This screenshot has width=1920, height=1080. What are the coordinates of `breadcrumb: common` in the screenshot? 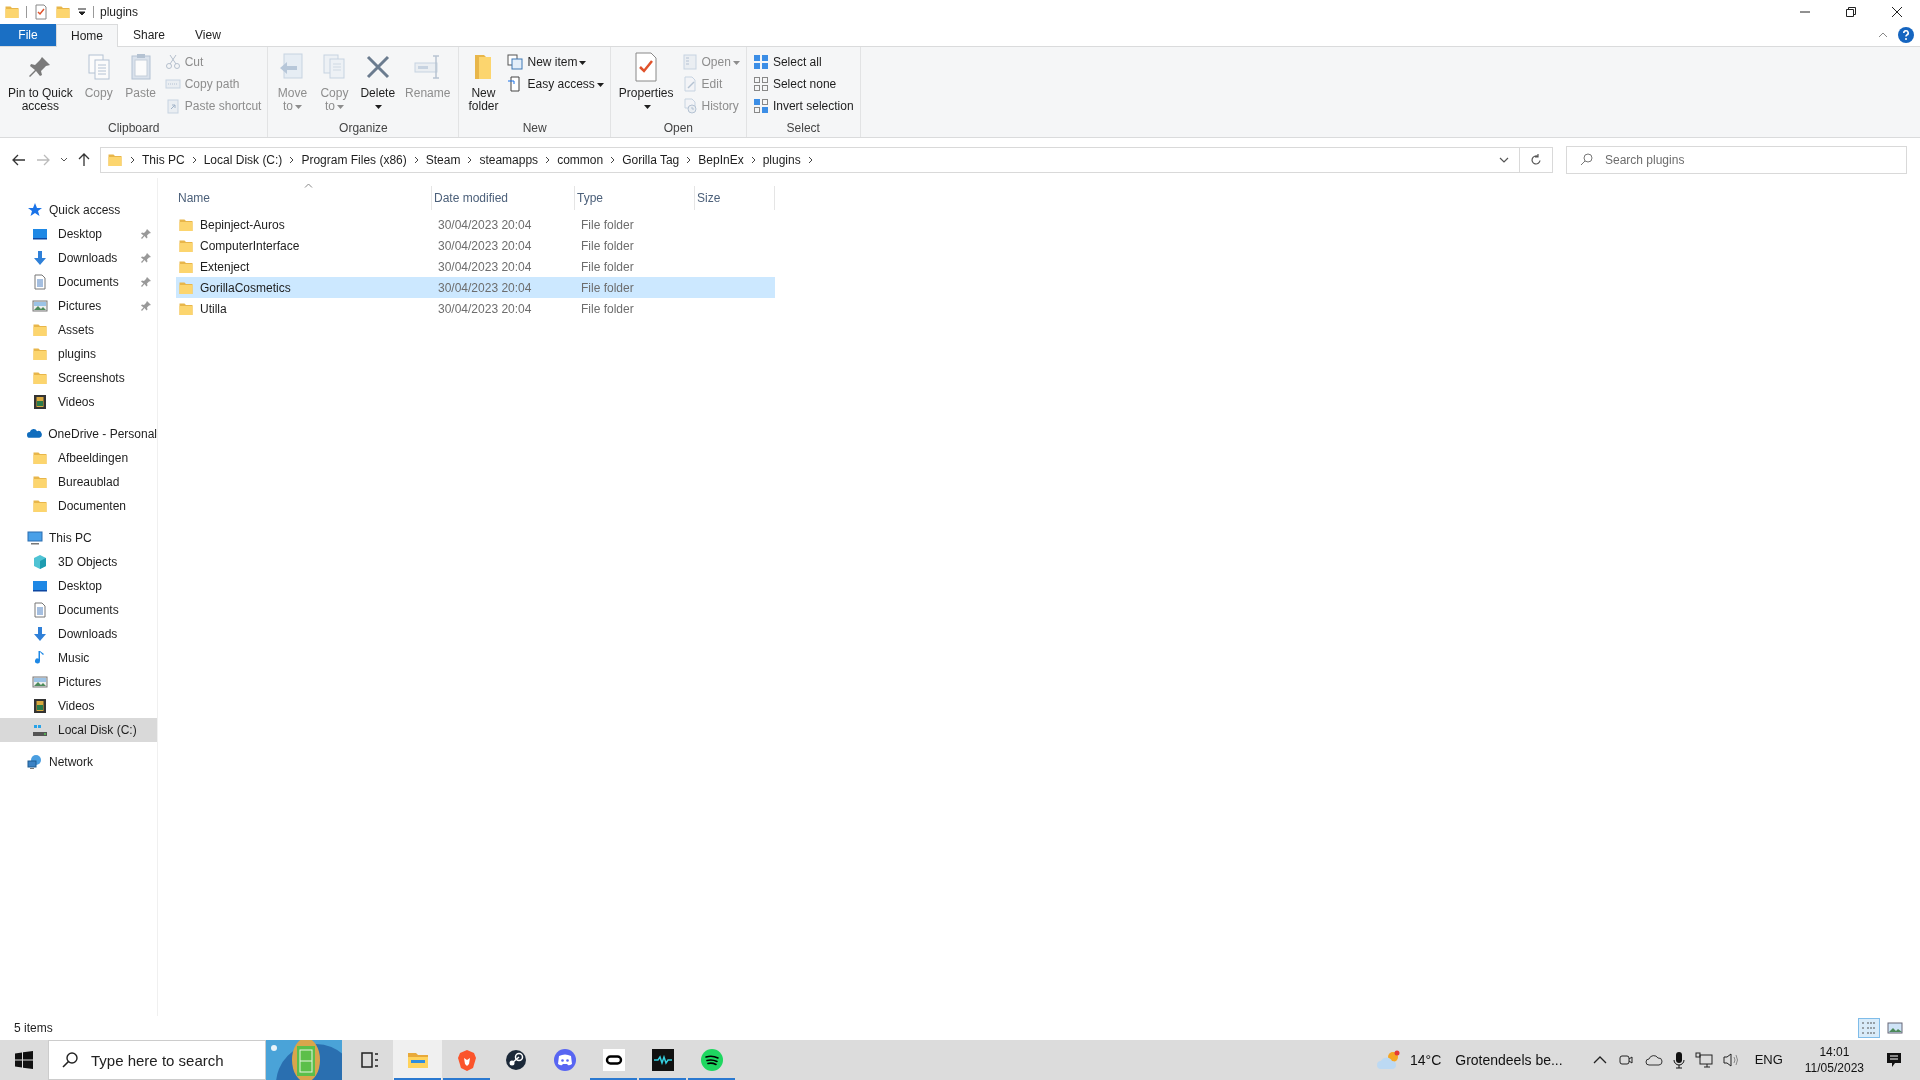 It's located at (580, 160).